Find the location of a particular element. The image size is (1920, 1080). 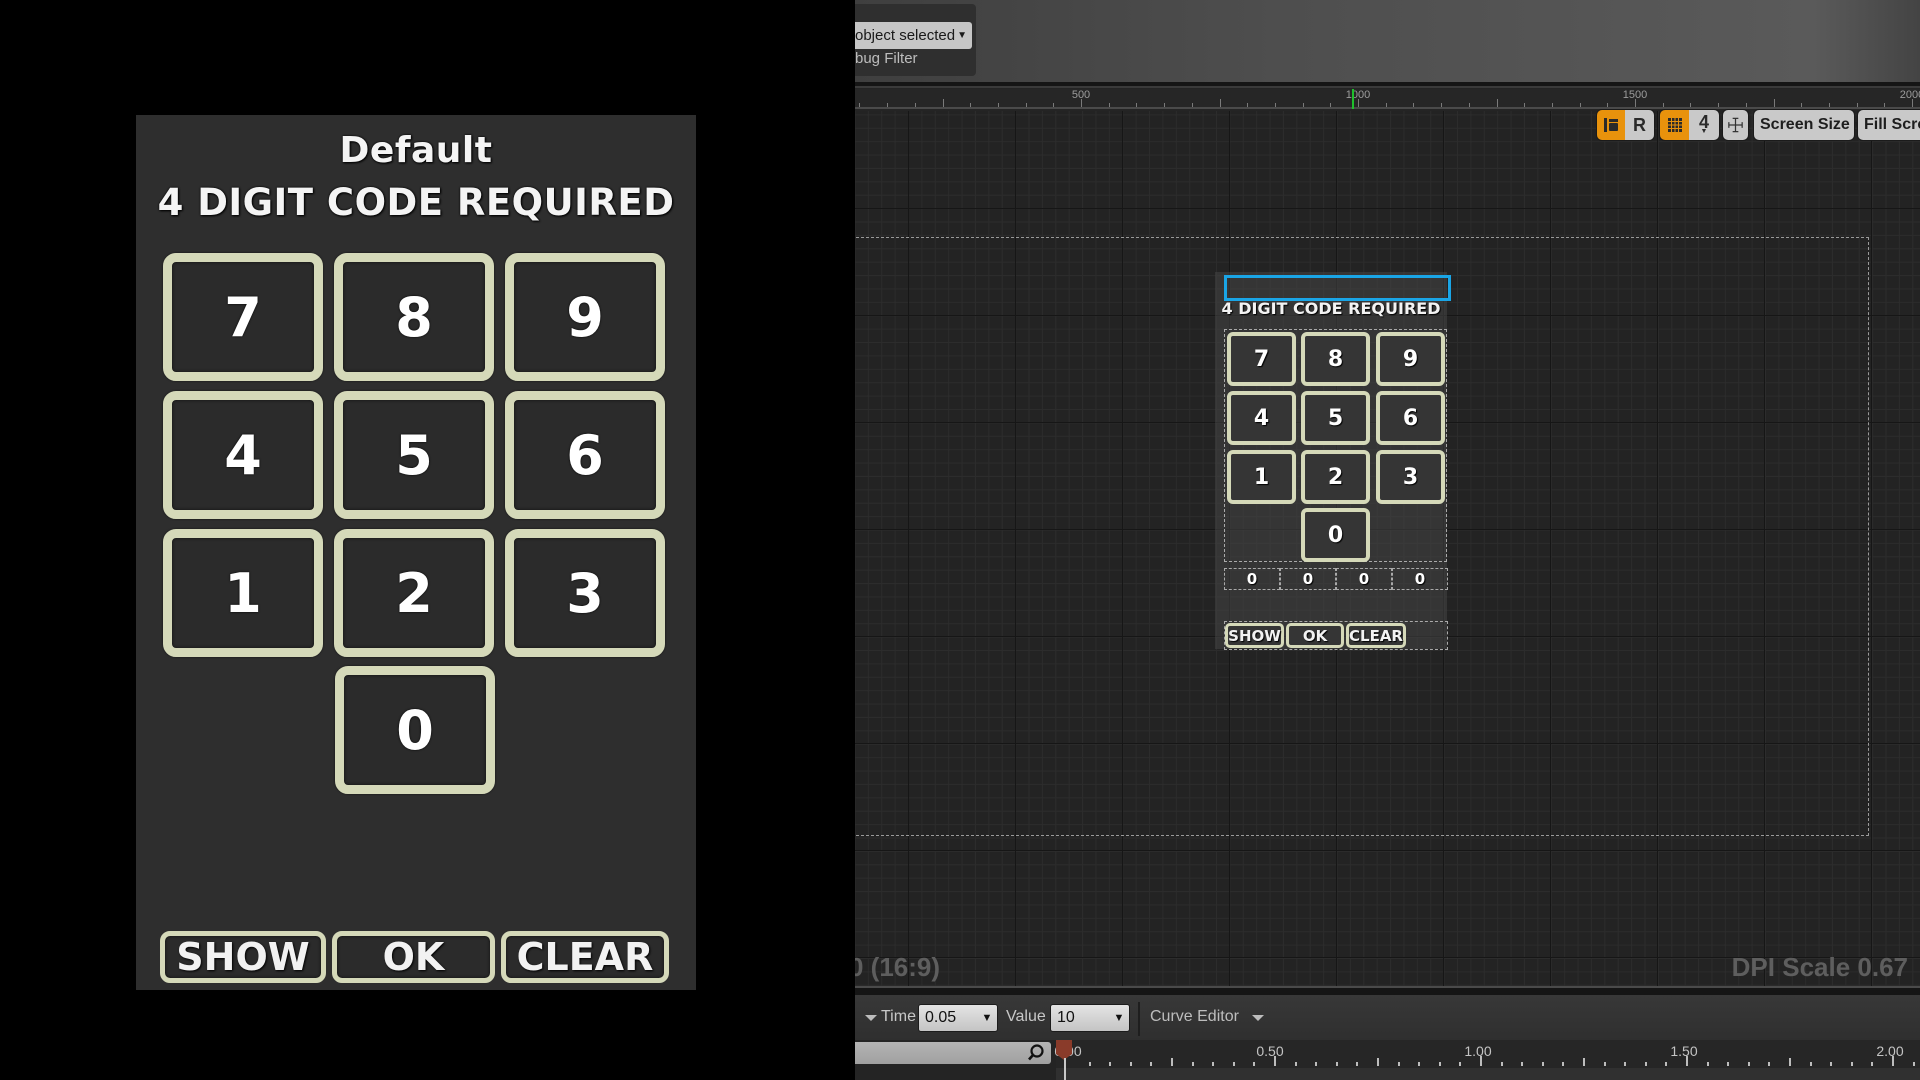

widget-key-9: 9 is located at coordinates (1410, 359).